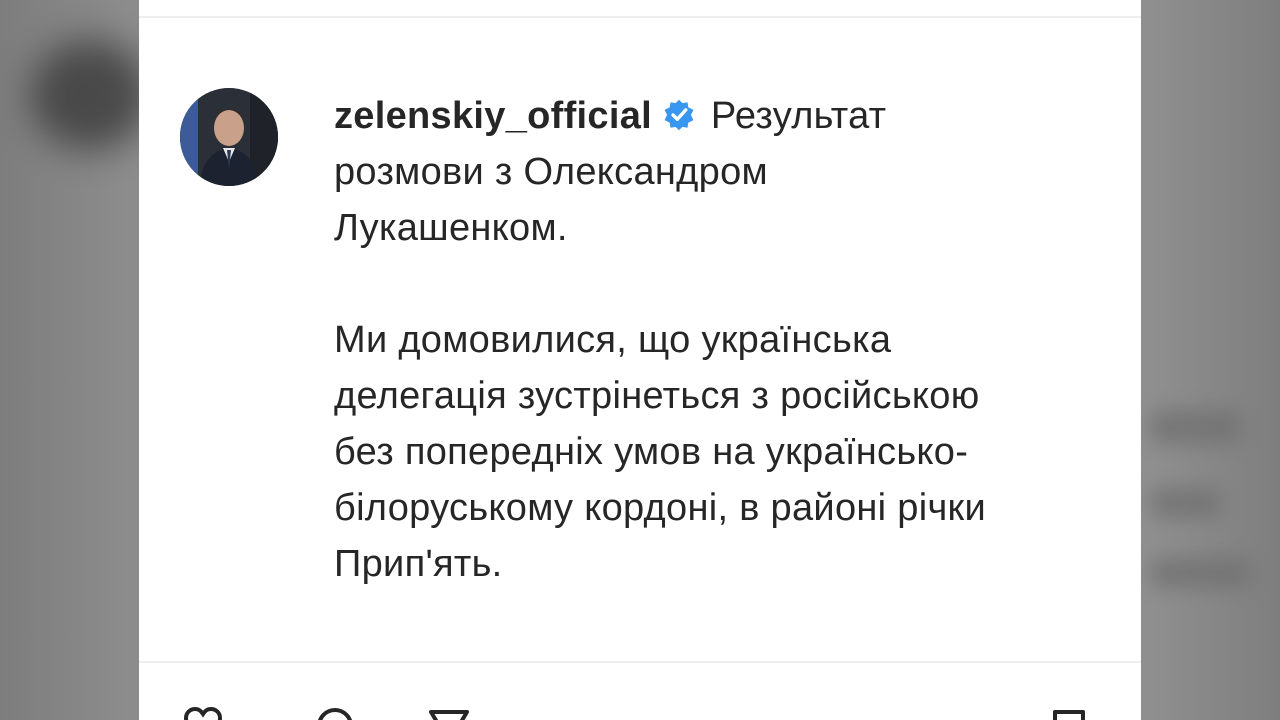  I want to click on caption-line: розмови з Олександром, so click(551, 172).